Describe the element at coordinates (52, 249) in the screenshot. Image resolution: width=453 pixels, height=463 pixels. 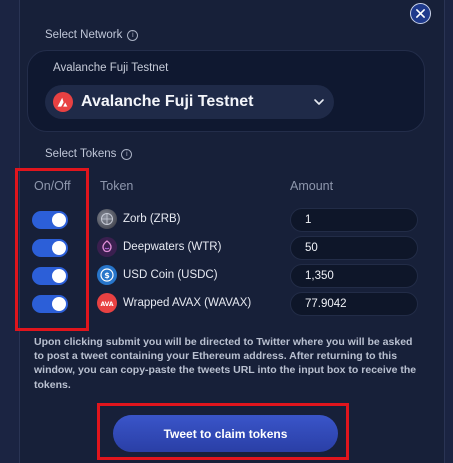
I see `onoff-highlight-box` at that location.